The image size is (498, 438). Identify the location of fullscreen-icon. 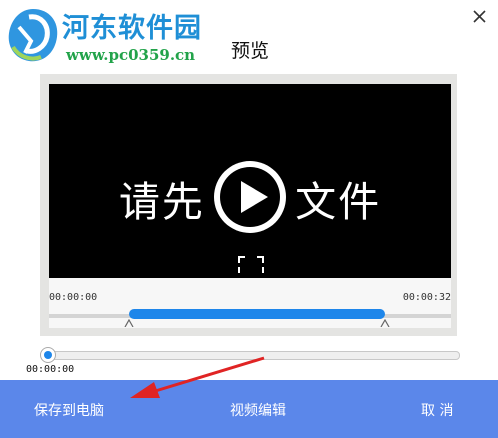
(251, 265).